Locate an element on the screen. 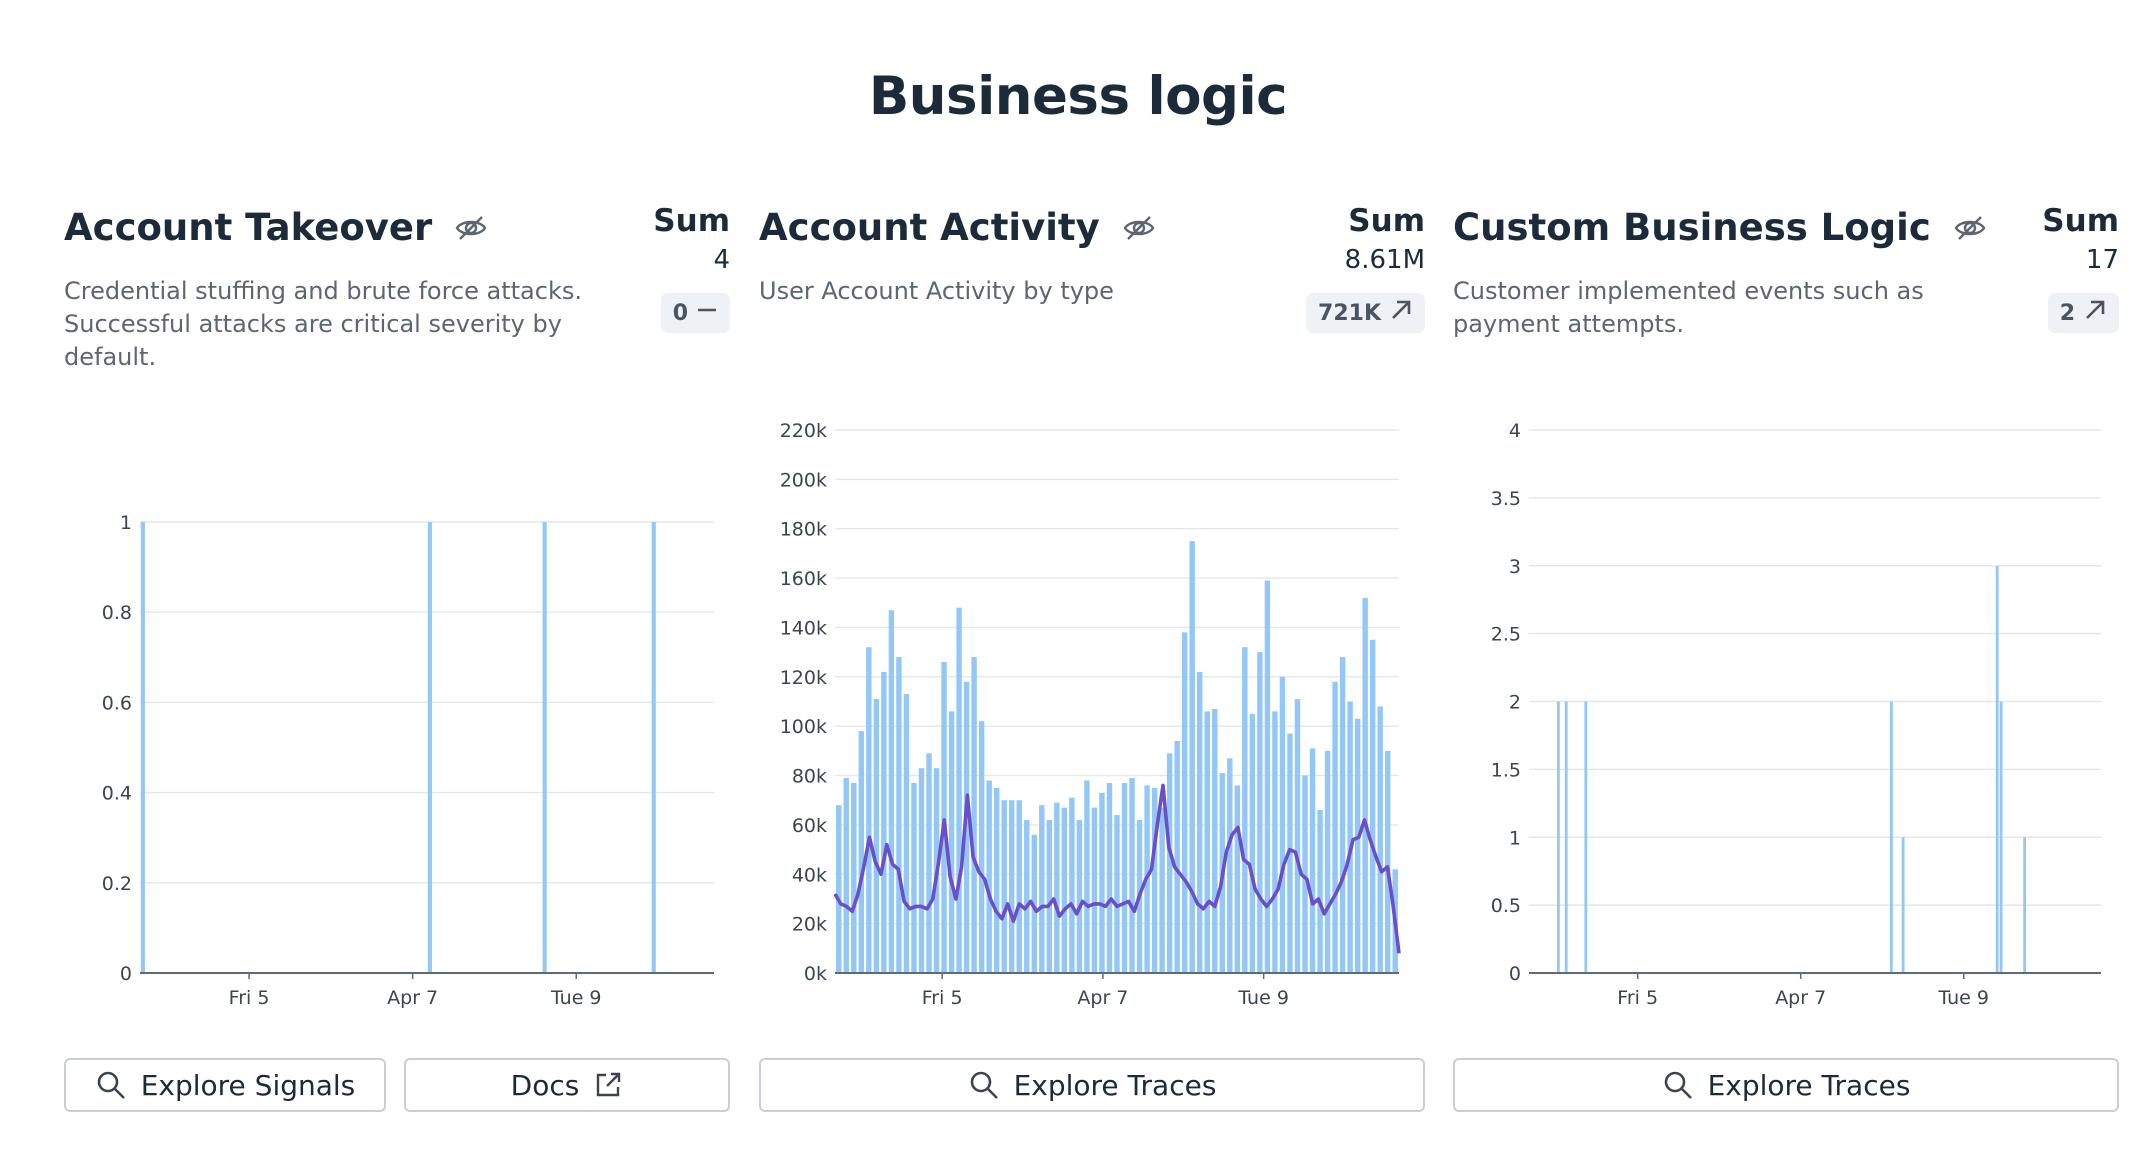 The image size is (2156, 1164). y-tick-label: 120k is located at coordinates (803, 678).